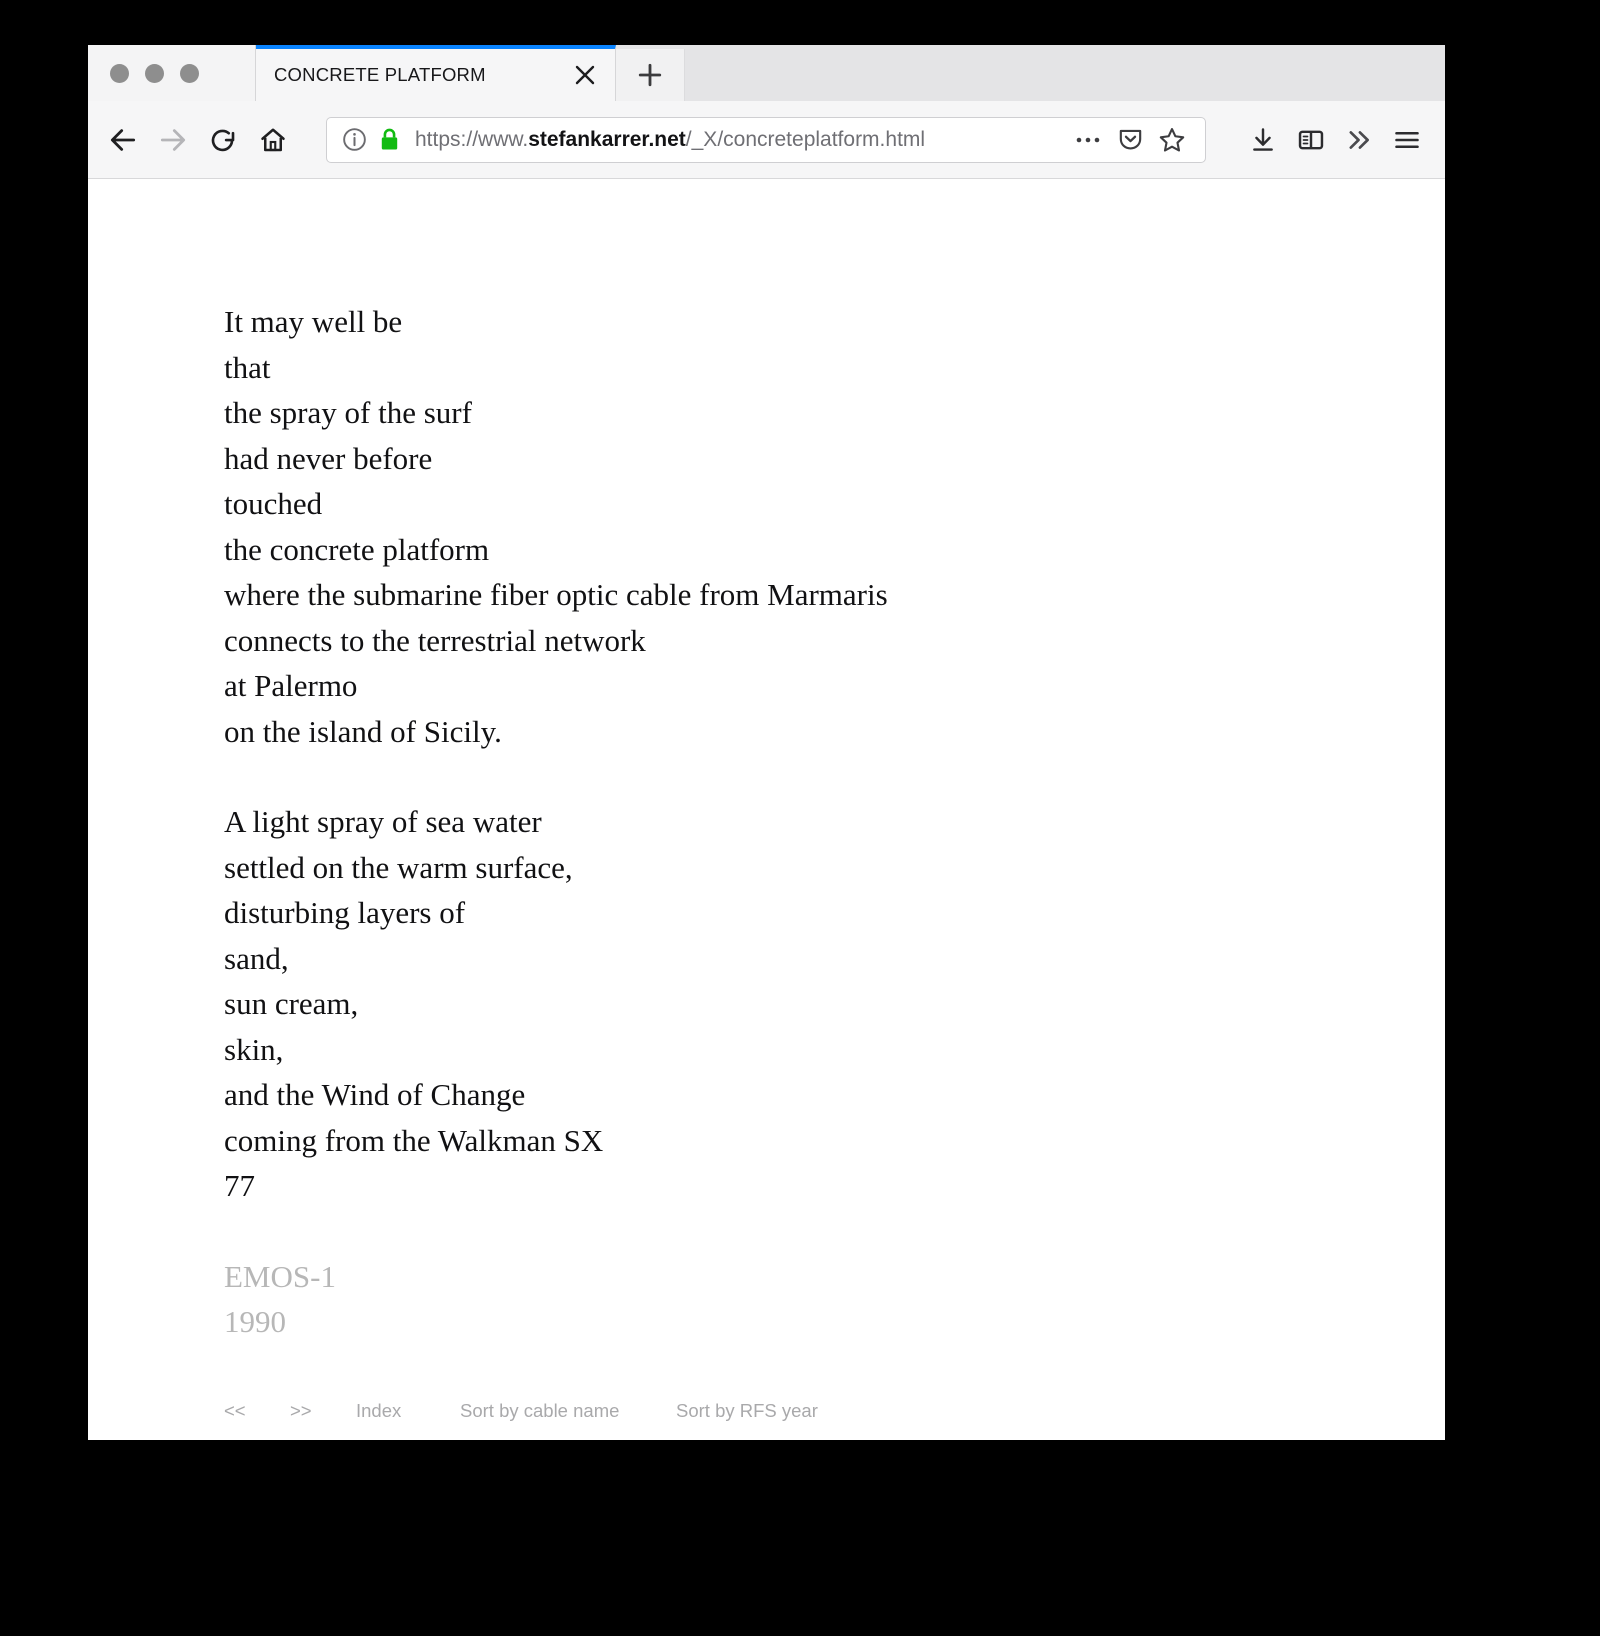 The image size is (1600, 1636). Describe the element at coordinates (747, 1411) in the screenshot. I see `nav-sort-by-rfs-year-link: Sort by RFS year` at that location.